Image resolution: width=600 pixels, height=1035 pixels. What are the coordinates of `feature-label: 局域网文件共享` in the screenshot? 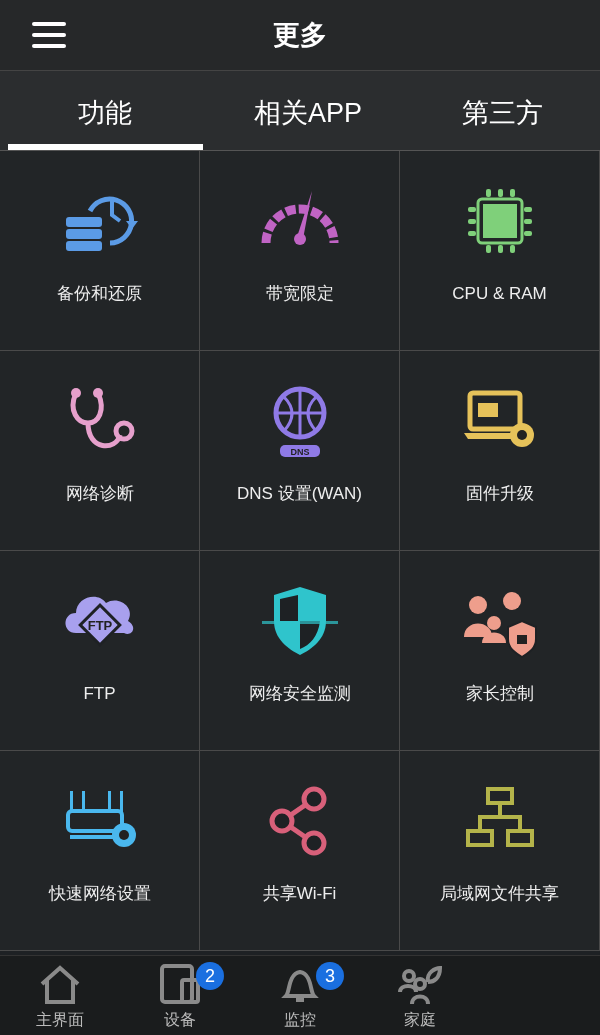 It's located at (499, 894).